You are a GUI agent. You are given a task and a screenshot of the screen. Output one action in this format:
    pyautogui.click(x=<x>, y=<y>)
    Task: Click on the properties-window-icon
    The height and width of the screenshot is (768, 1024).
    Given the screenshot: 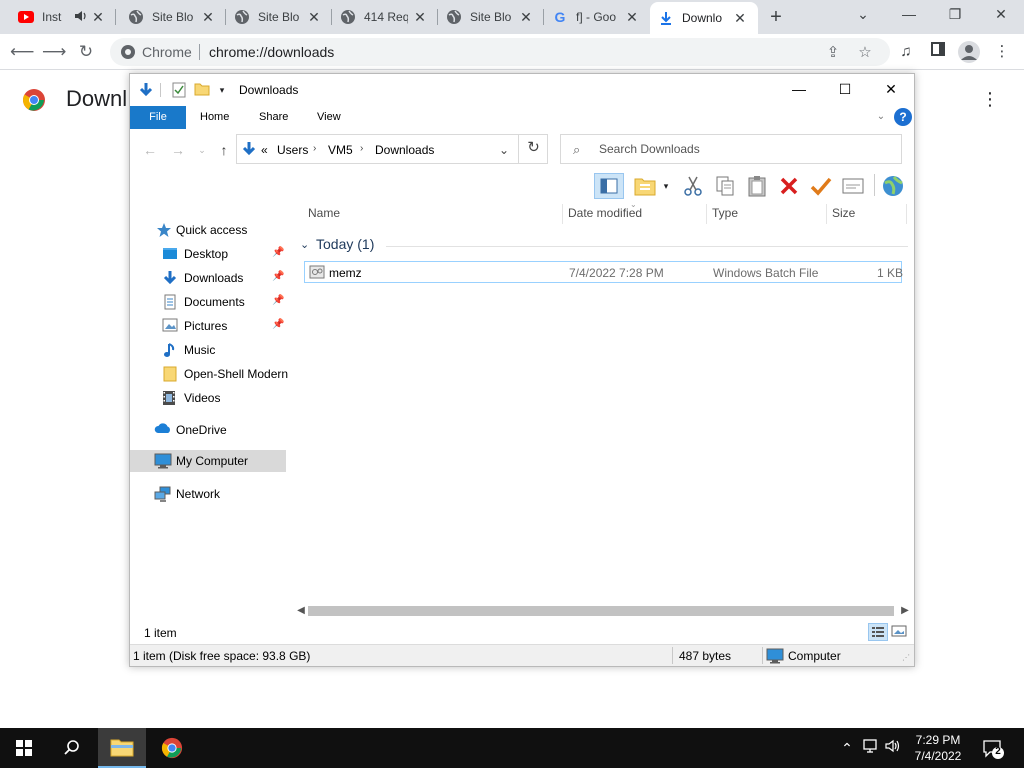 What is the action you would take?
    pyautogui.click(x=853, y=186)
    